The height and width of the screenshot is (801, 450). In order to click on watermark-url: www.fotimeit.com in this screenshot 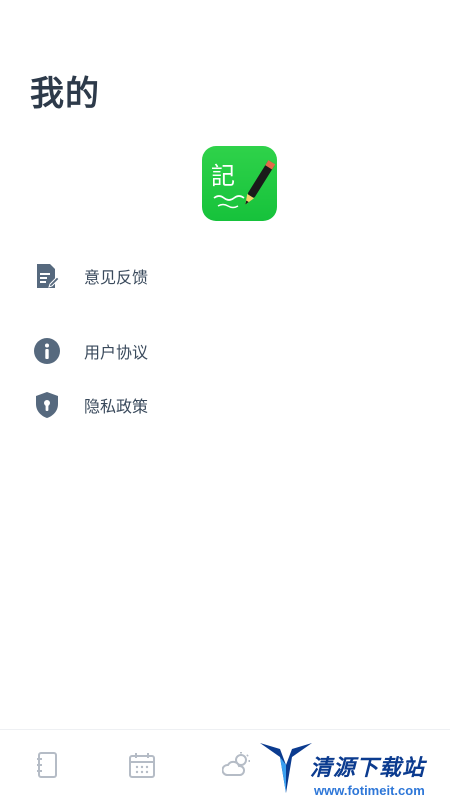, I will do `click(369, 790)`.